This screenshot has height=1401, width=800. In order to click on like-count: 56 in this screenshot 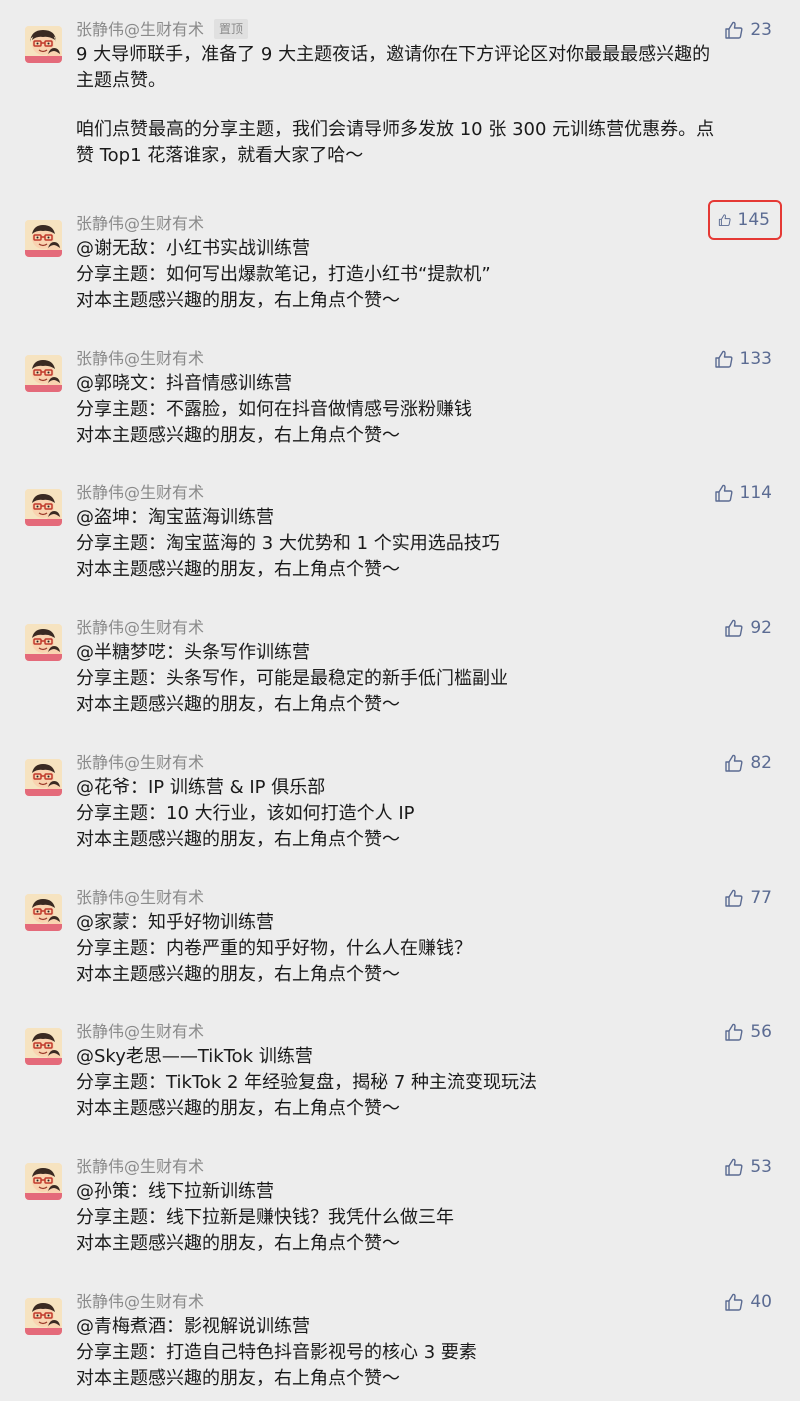, I will do `click(761, 1032)`.